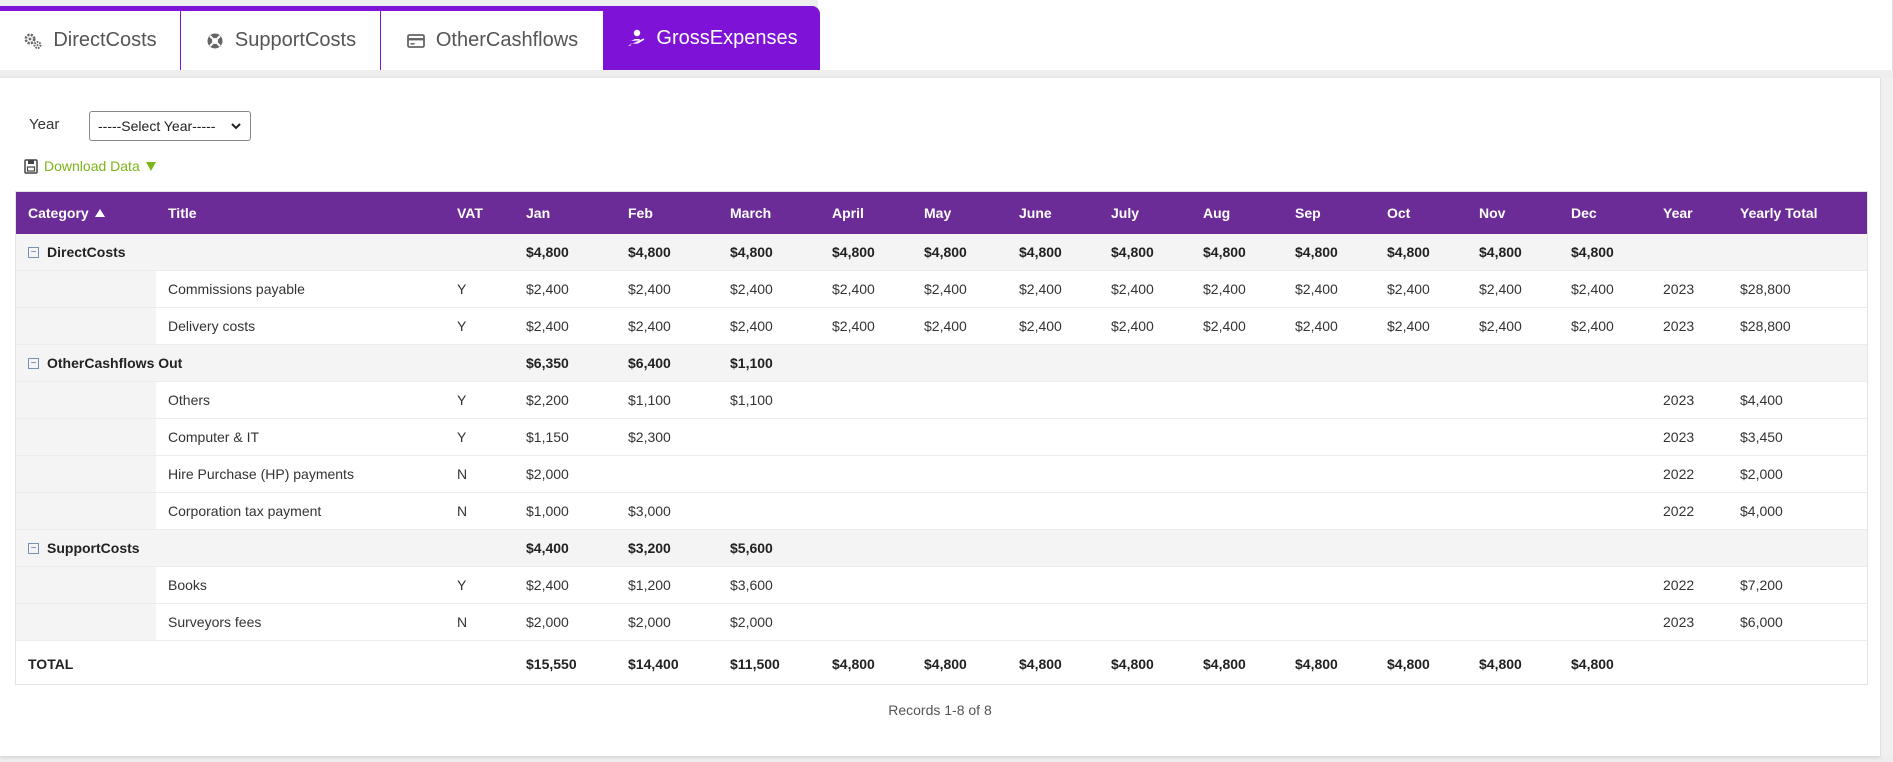 The height and width of the screenshot is (762, 1893). Describe the element at coordinates (547, 400) in the screenshot. I see `cell-jan: $2,200` at that location.